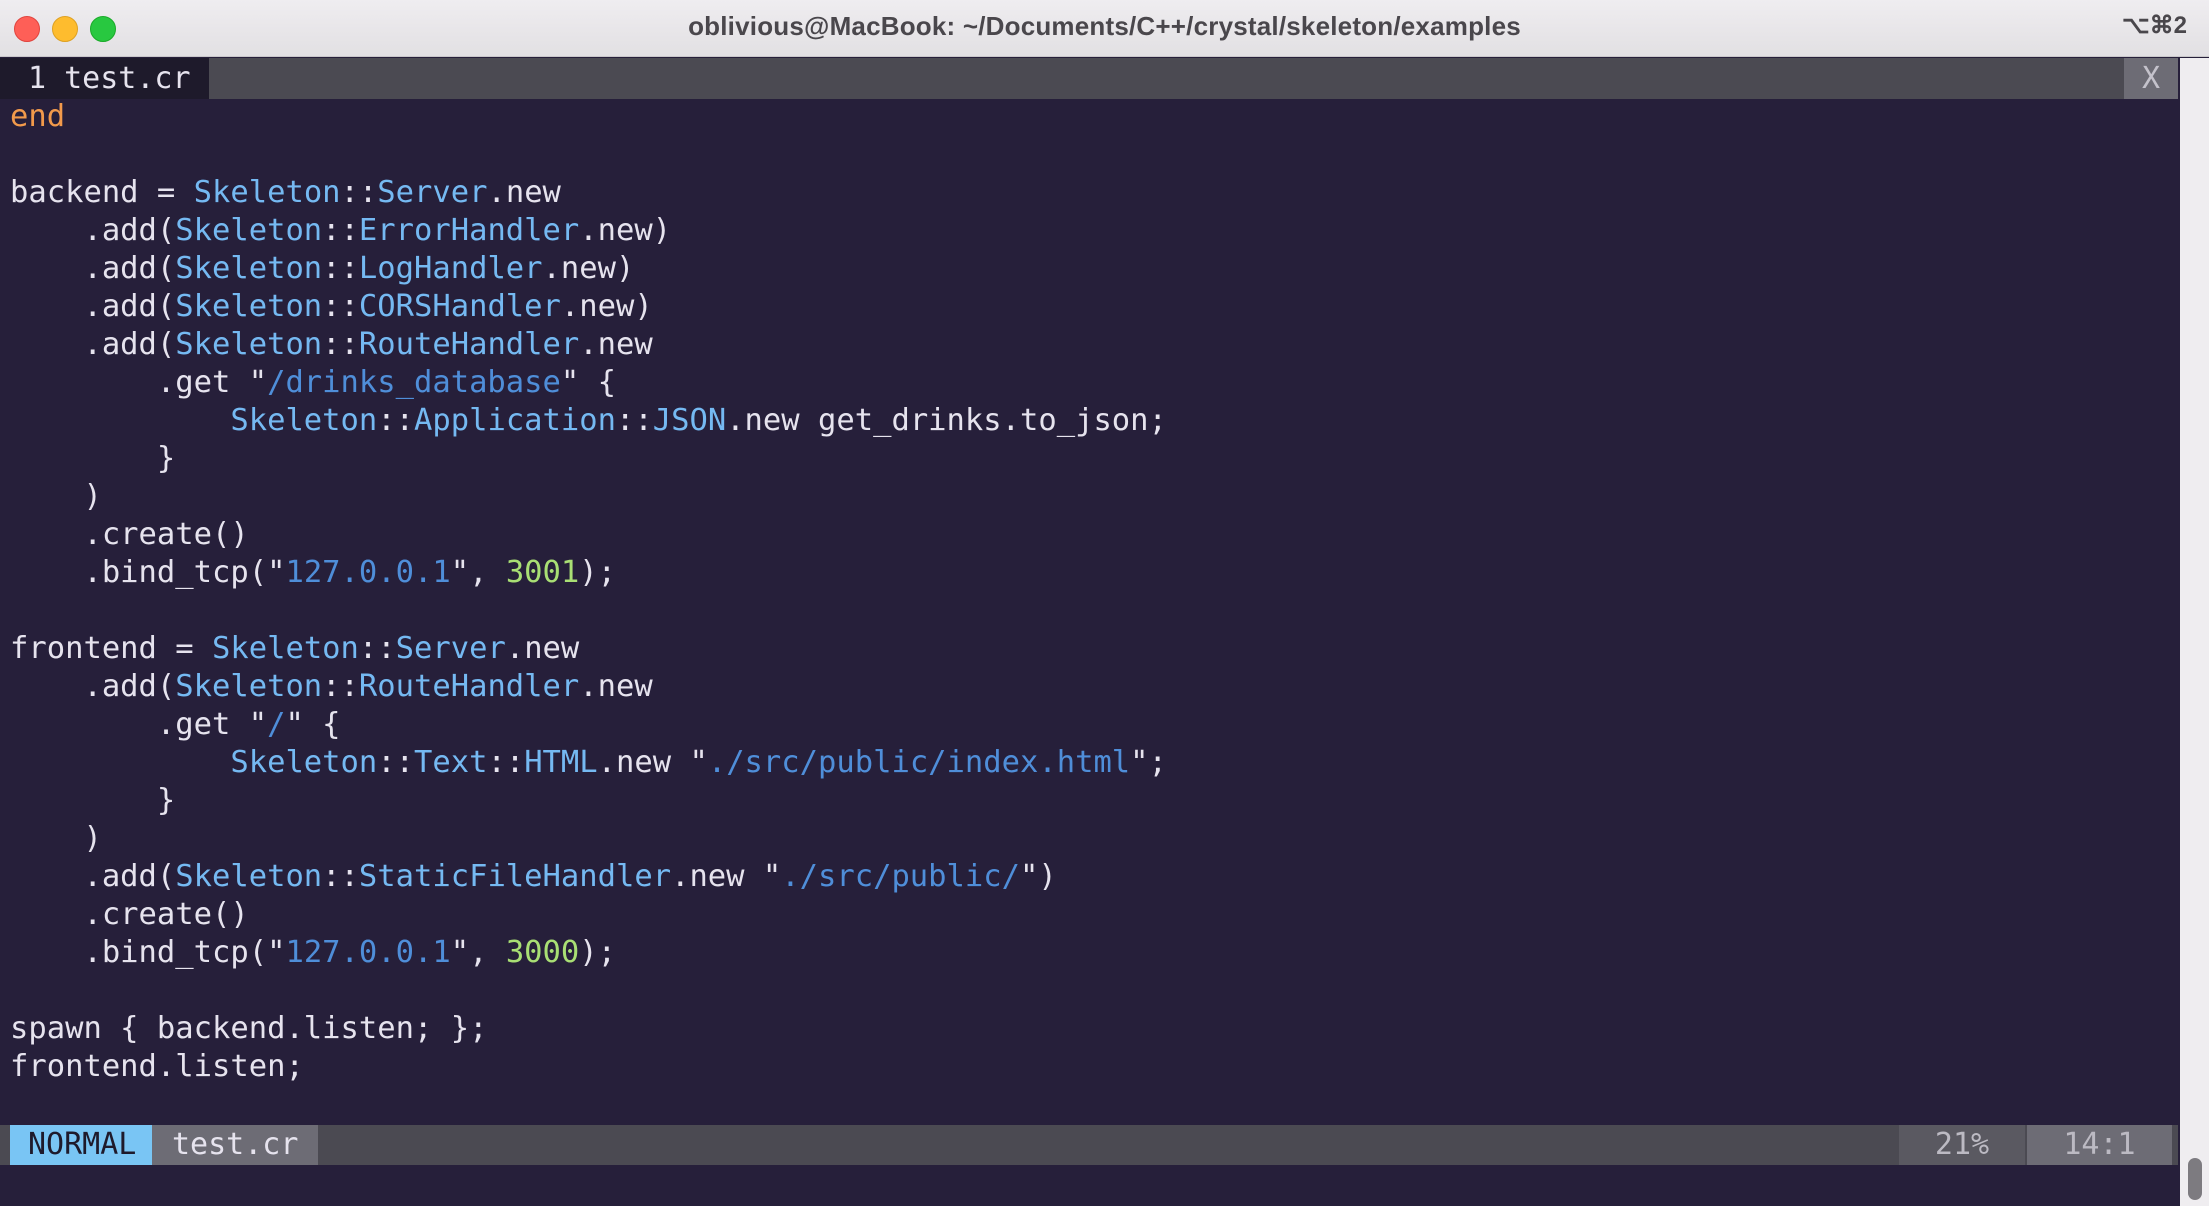  Describe the element at coordinates (235, 1145) in the screenshot. I see `status-filename: test.cr` at that location.